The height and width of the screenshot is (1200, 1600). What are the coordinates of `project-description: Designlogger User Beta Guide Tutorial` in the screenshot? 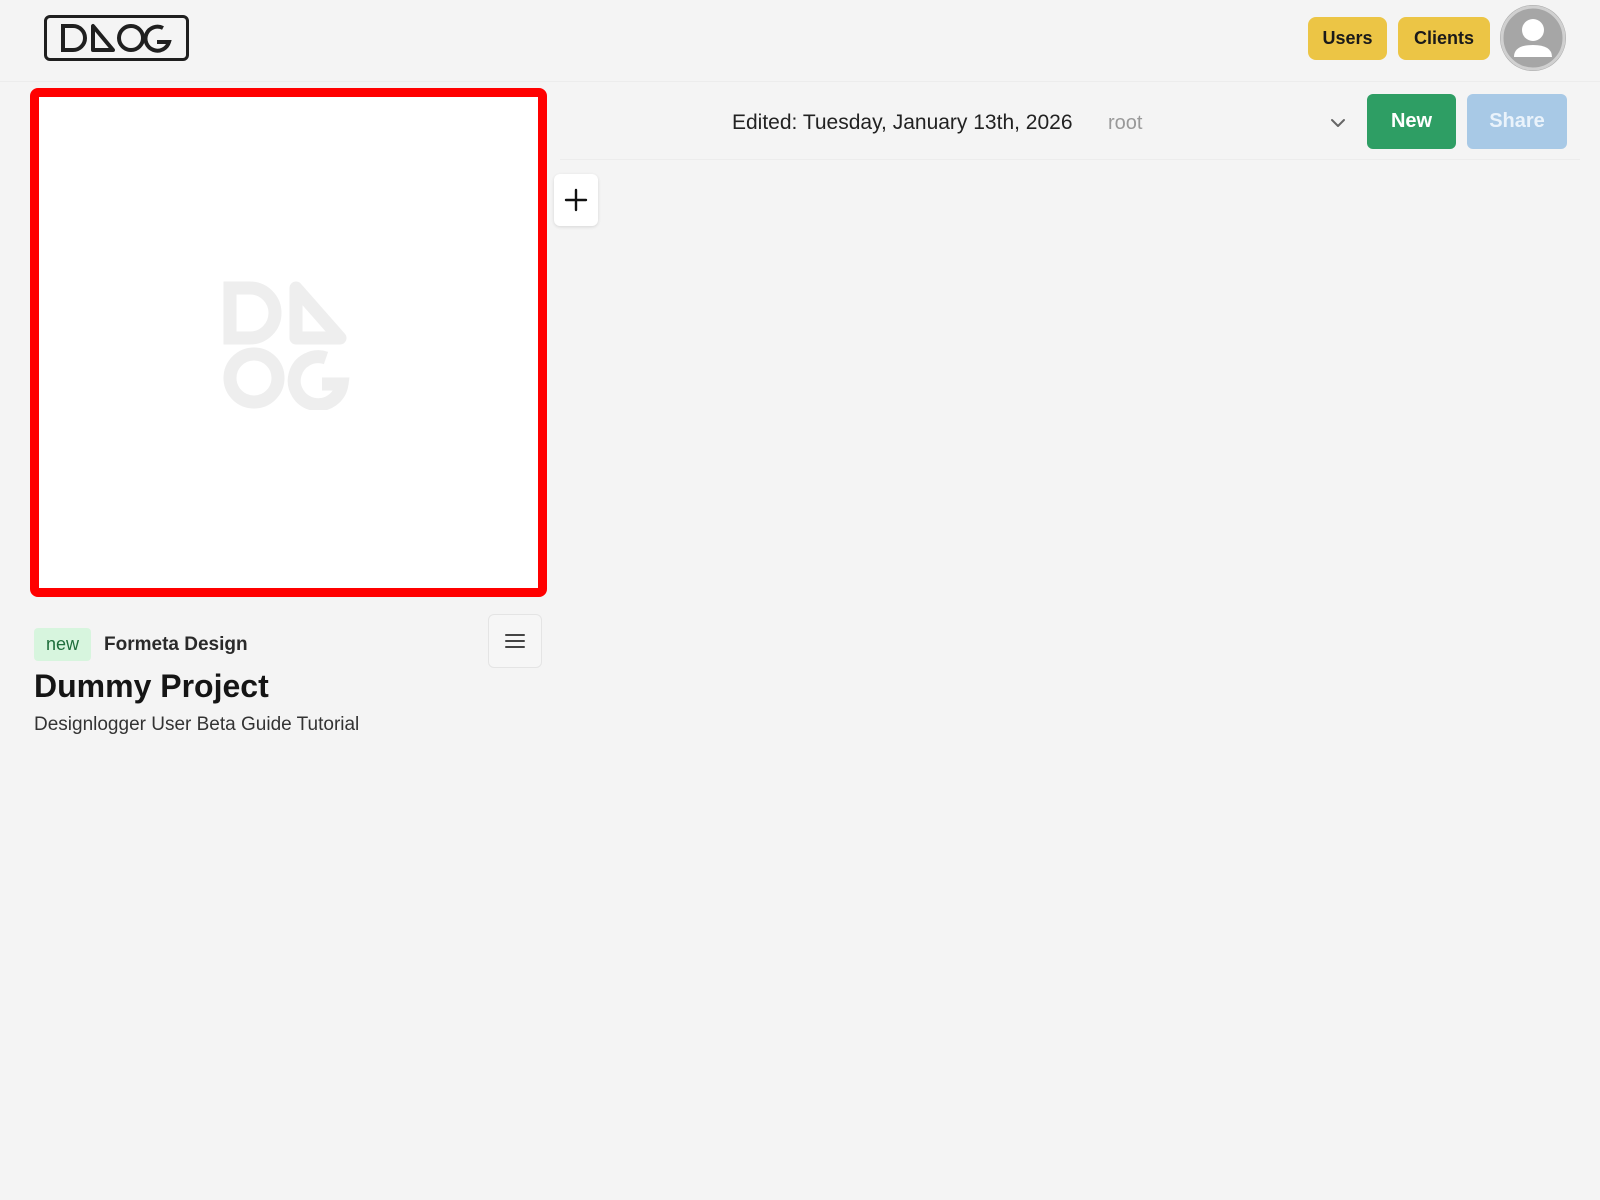 It's located at (197, 724).